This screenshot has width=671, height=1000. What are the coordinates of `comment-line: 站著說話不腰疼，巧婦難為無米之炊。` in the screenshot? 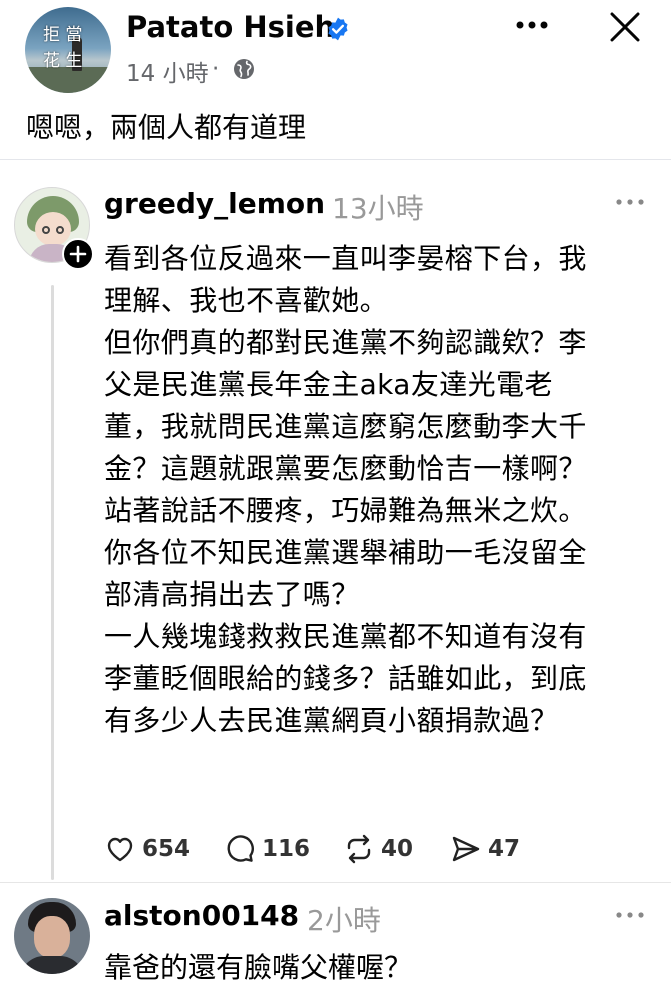 It's located at (345, 510).